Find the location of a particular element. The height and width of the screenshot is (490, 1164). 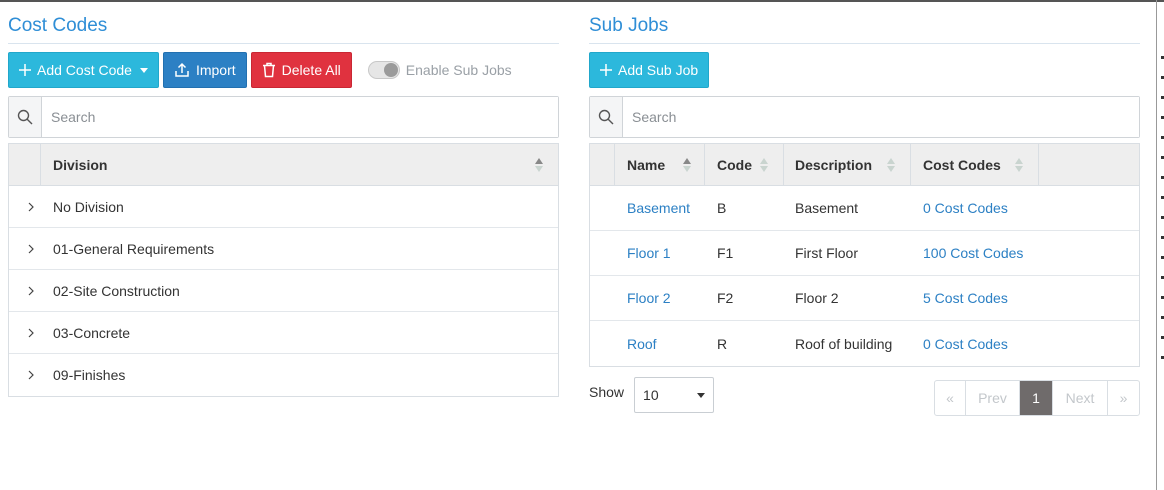

division-header-label: Division is located at coordinates (80, 164).